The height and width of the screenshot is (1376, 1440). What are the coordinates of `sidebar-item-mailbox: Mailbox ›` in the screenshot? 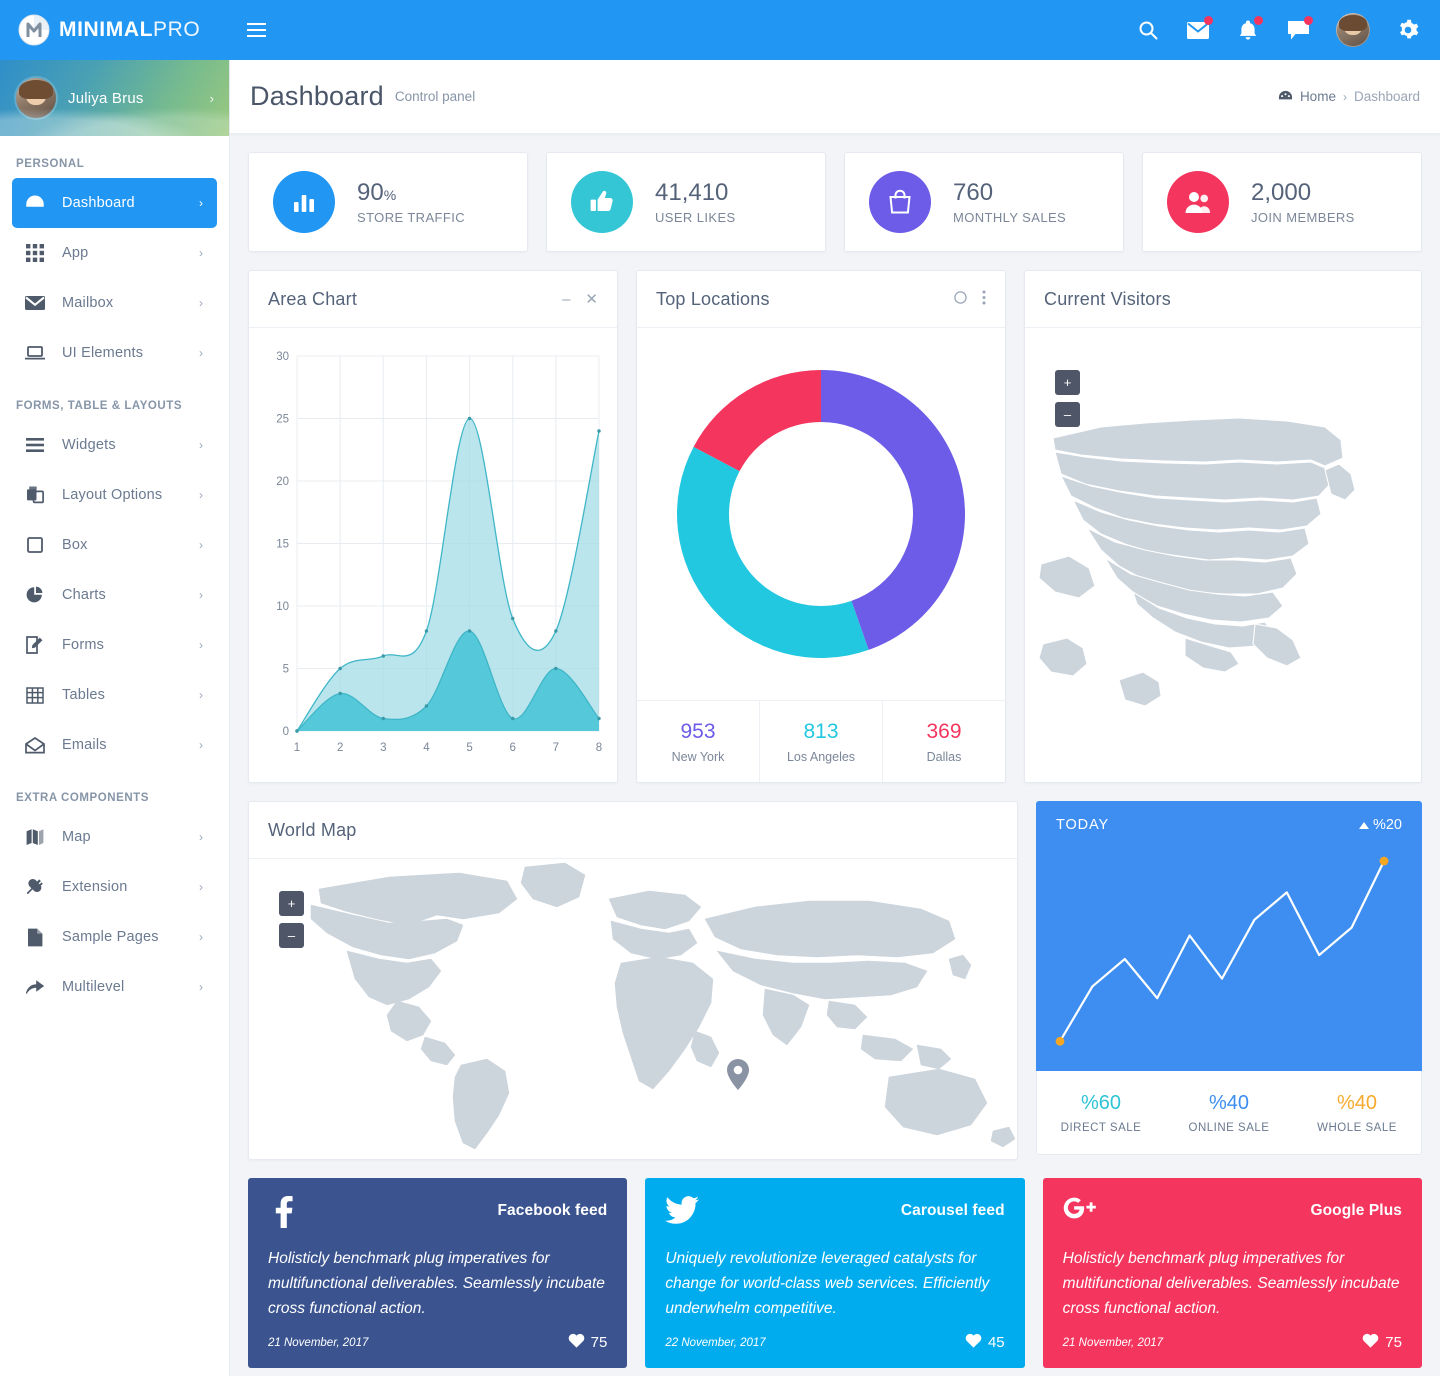 It's located at (114, 303).